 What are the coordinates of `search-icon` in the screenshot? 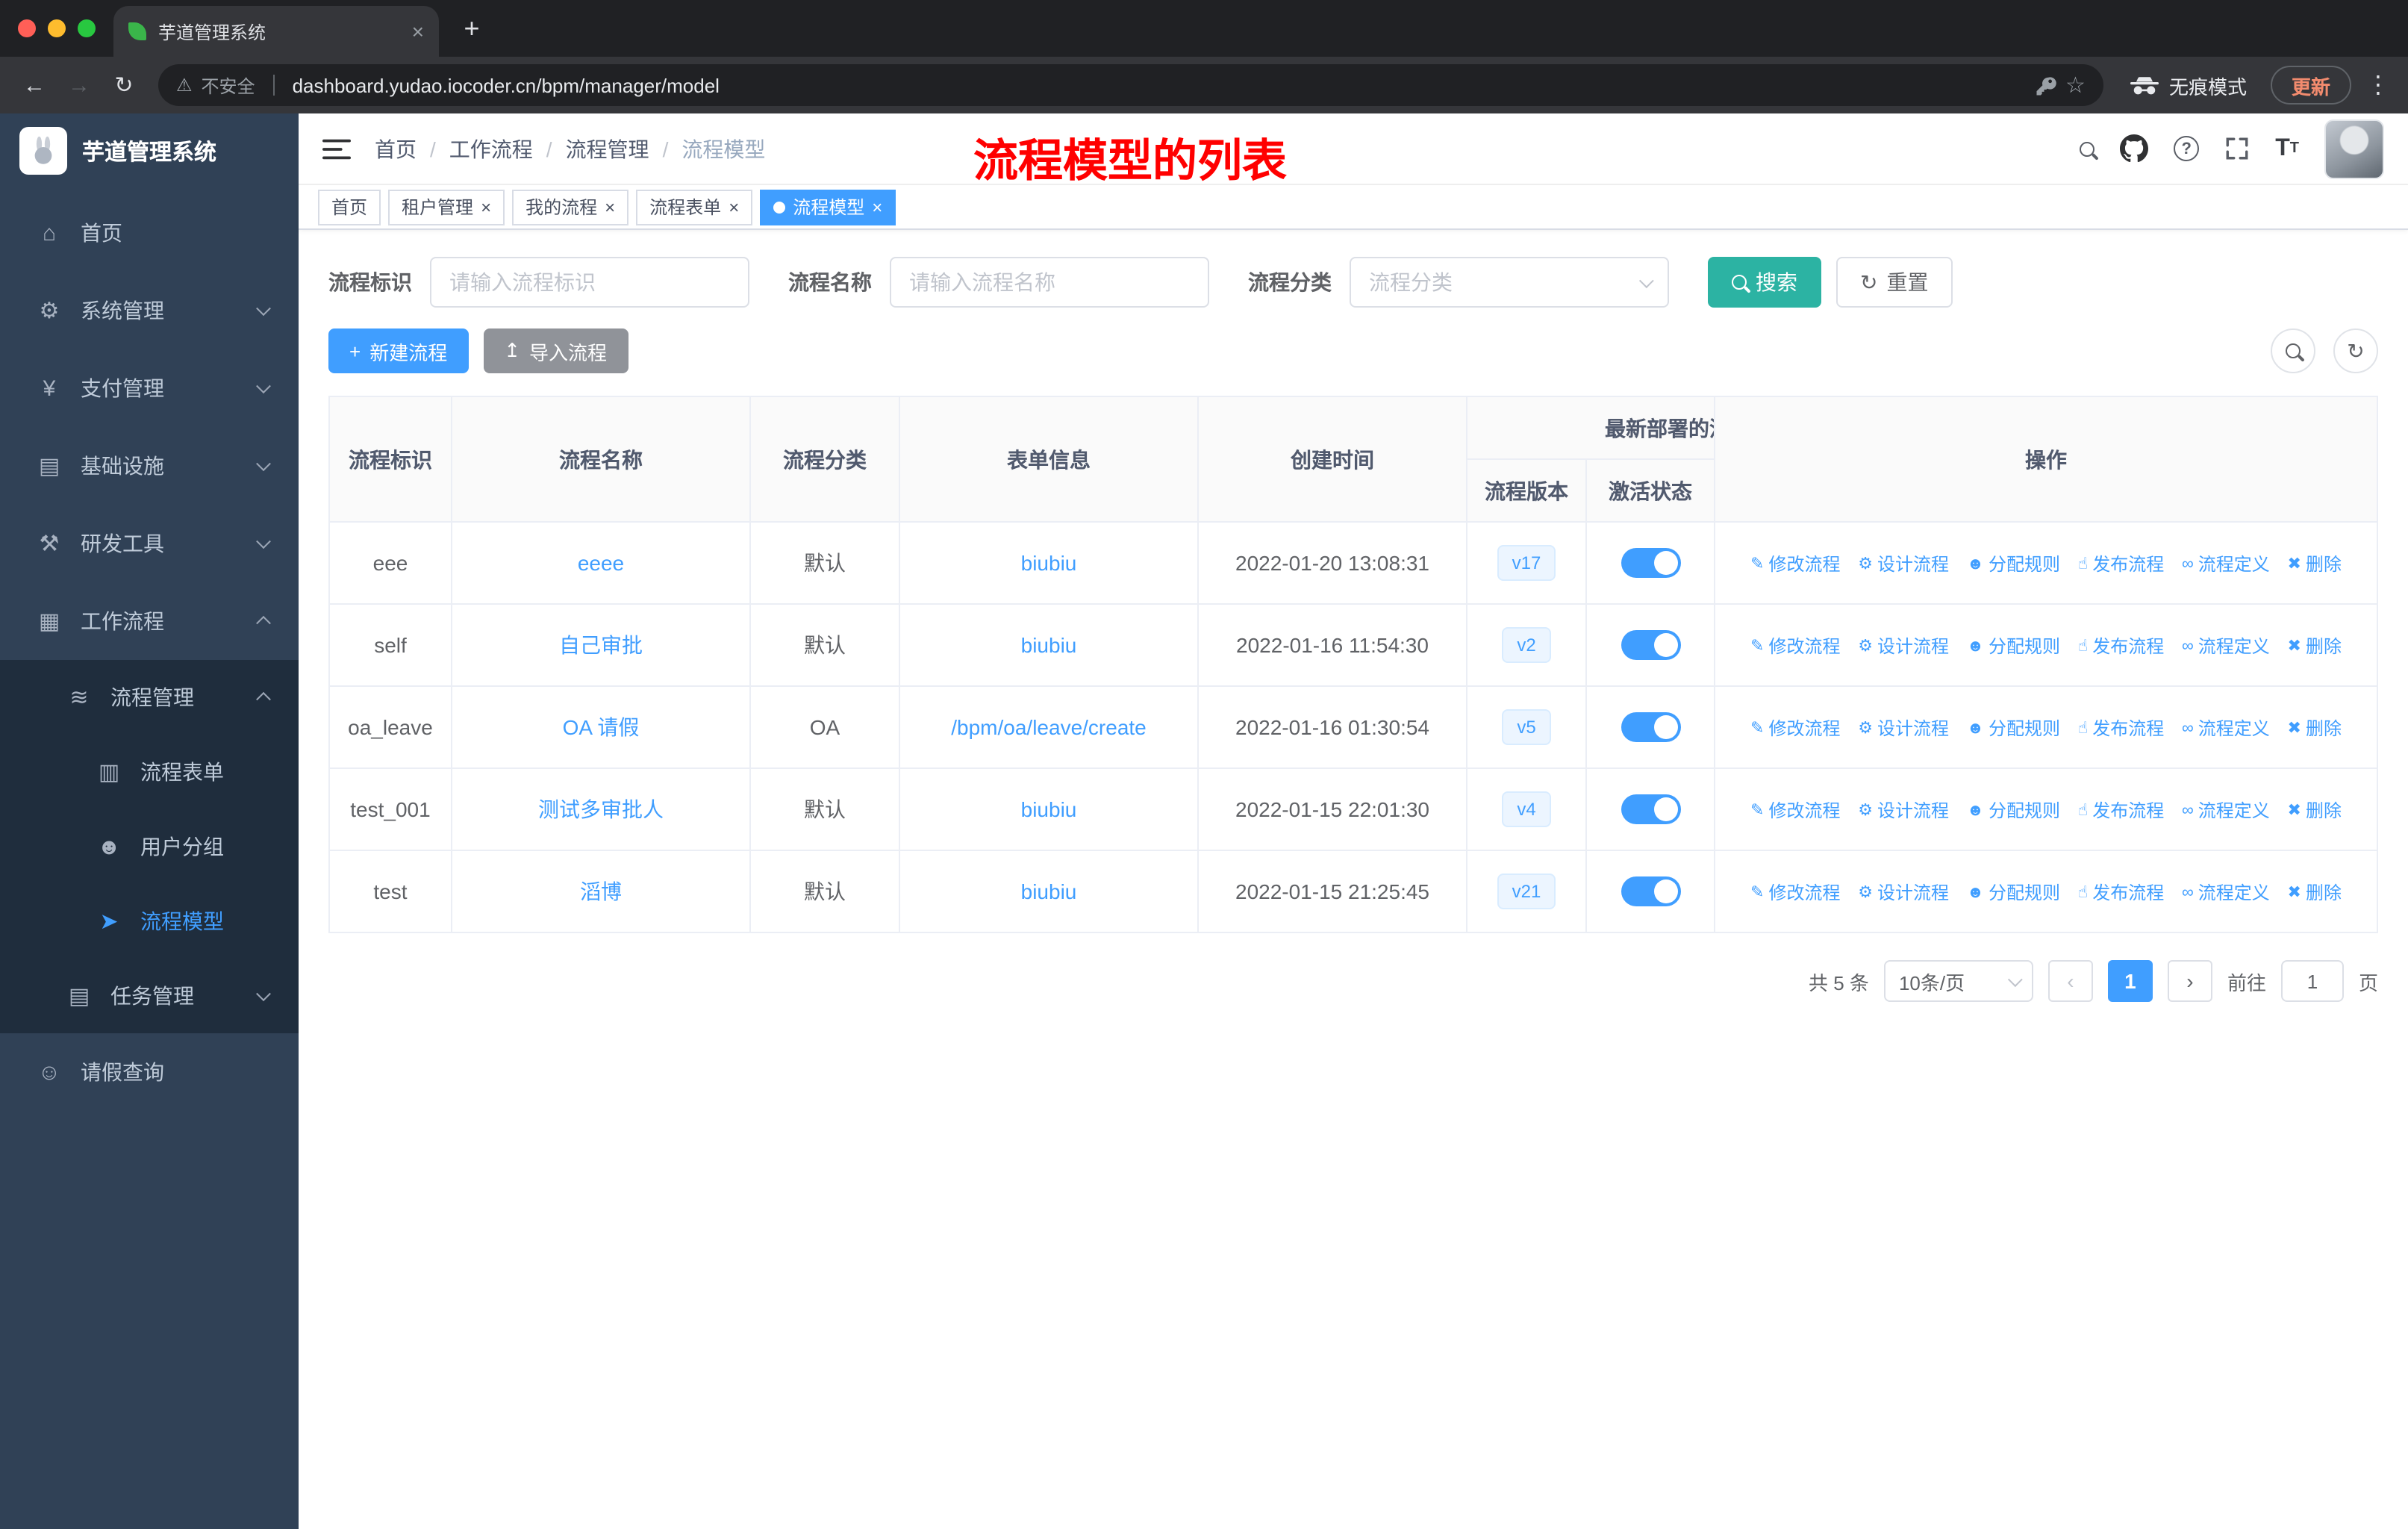 It's located at (2087, 148).